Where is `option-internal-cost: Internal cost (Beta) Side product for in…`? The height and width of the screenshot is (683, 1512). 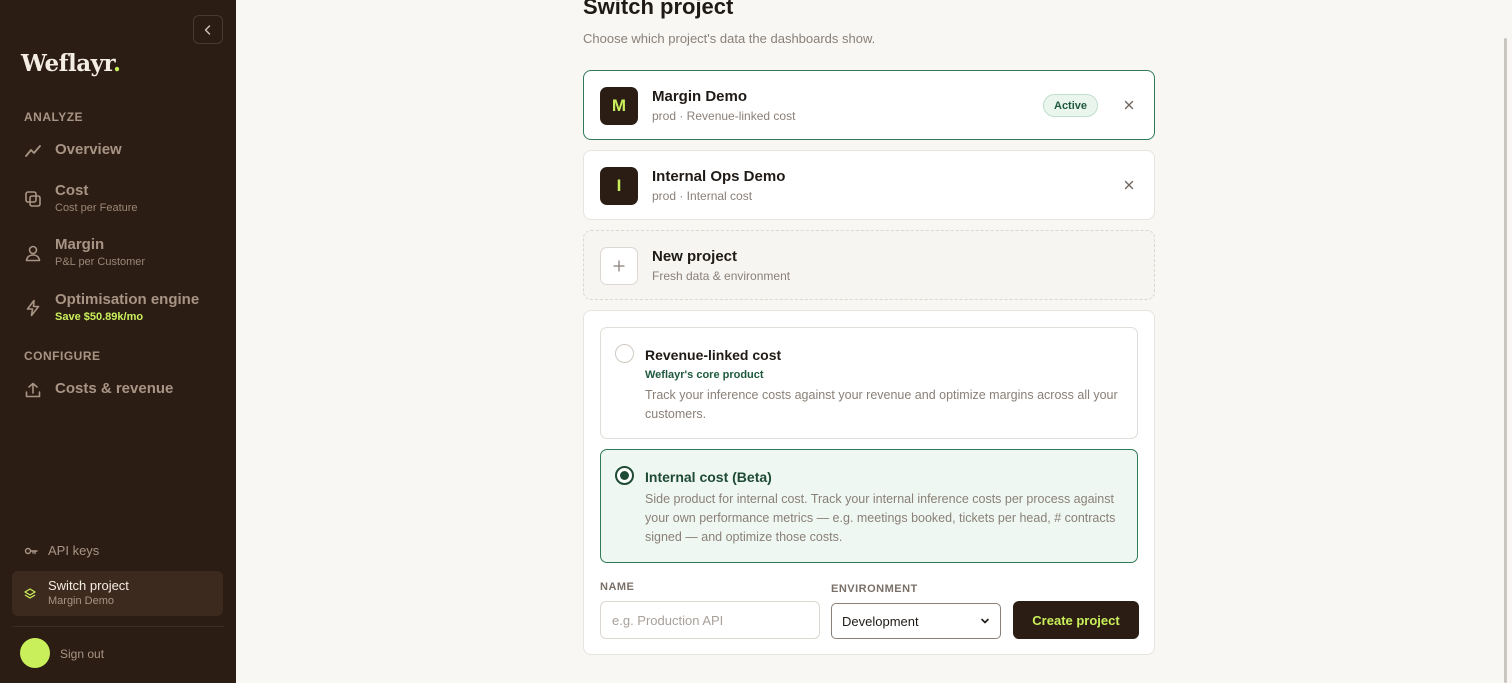 option-internal-cost: Internal cost (Beta) Side product for in… is located at coordinates (869, 506).